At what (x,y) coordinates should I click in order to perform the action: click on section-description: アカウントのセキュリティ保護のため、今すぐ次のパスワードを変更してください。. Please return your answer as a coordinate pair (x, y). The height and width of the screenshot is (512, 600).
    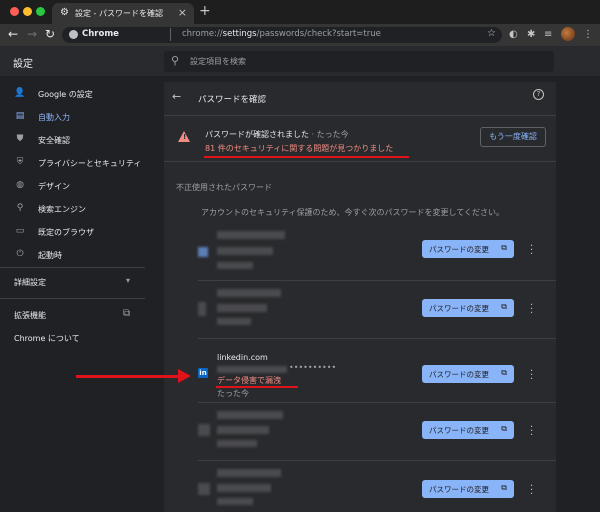
    Looking at the image, I should click on (353, 212).